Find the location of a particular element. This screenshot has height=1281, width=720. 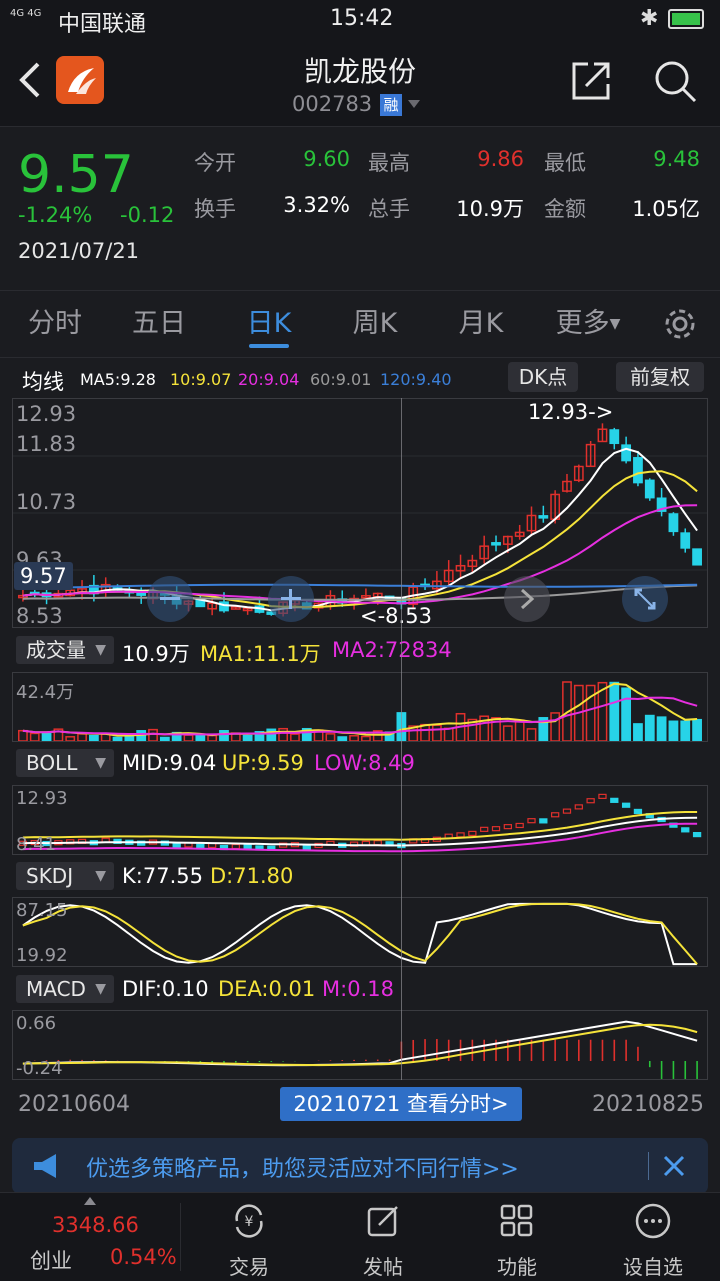

nav-trade: ¥ 交易 is located at coordinates (249, 1237).